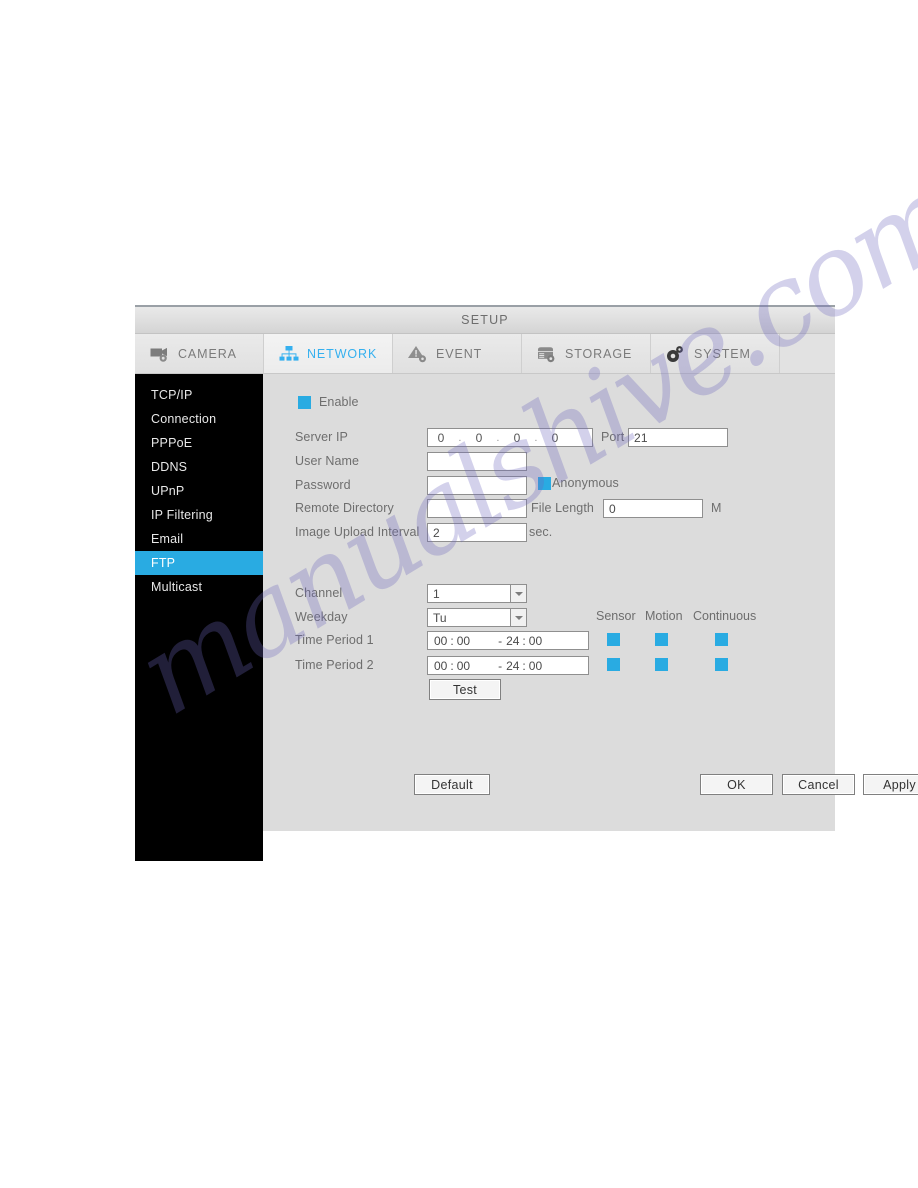 The width and height of the screenshot is (918, 1188). What do you see at coordinates (199, 491) in the screenshot?
I see `sidebar-item-upnp: UPnP` at bounding box center [199, 491].